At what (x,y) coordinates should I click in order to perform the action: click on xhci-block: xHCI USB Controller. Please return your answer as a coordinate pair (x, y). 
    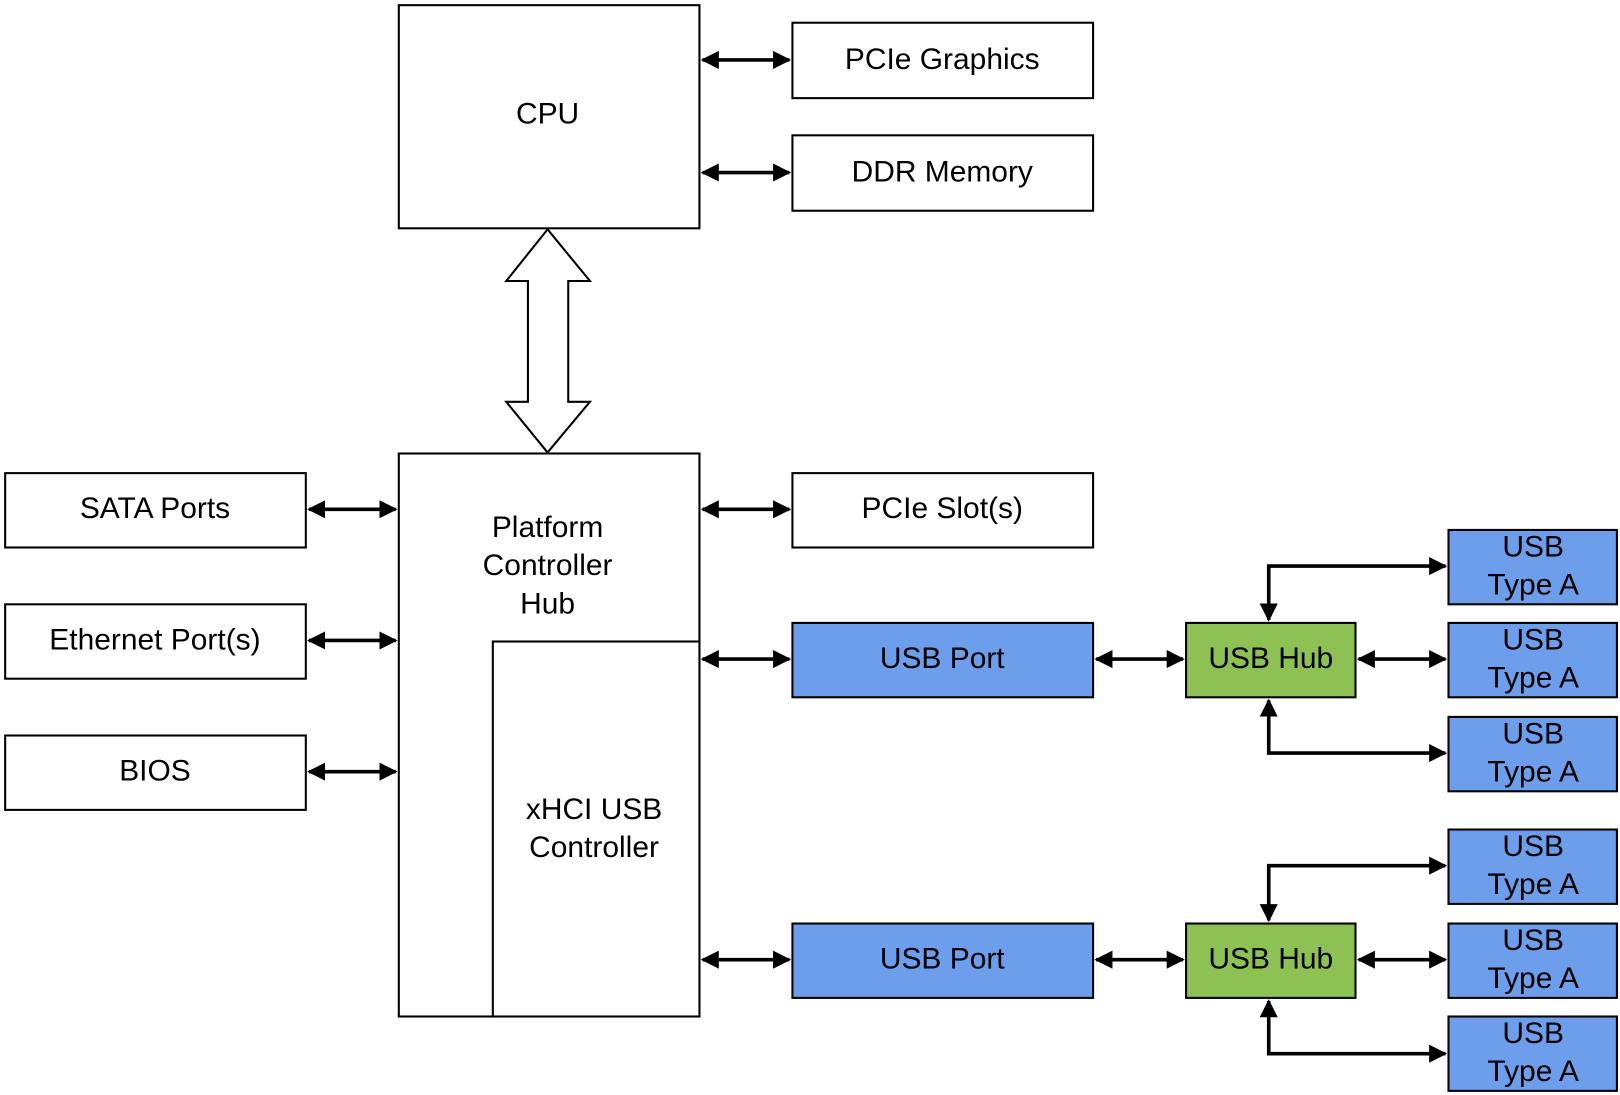
    Looking at the image, I should click on (596, 829).